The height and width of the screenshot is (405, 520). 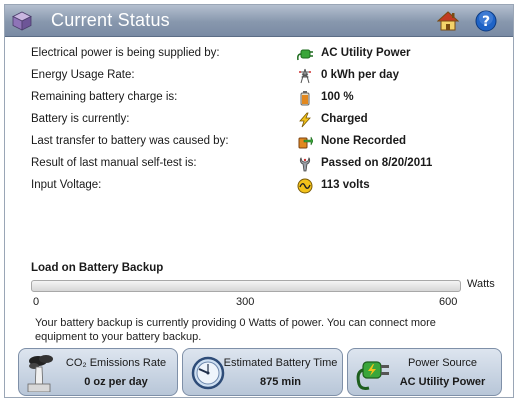 I want to click on load-title: Load on Battery Backup, so click(x=97, y=268).